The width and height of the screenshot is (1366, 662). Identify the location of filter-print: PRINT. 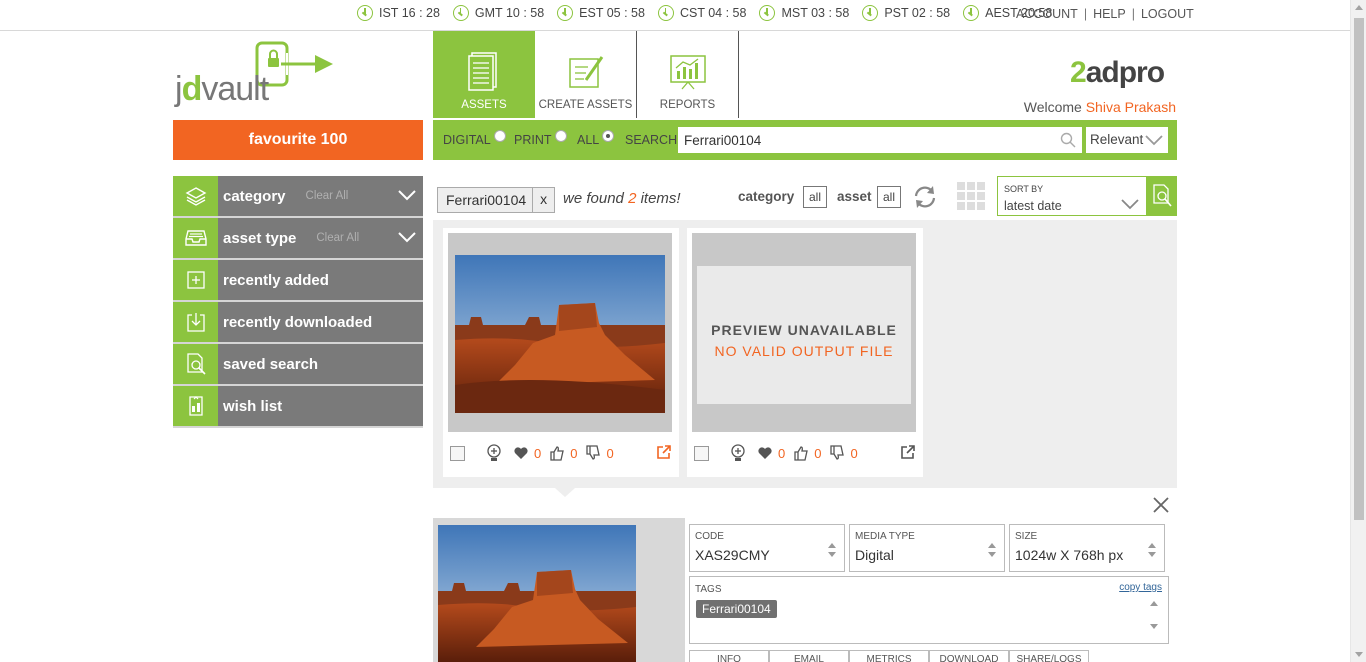
(540, 138).